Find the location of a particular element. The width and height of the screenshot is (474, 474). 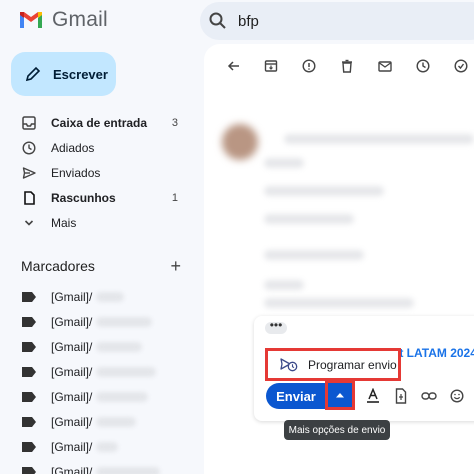

search-bar: bfp is located at coordinates (337, 21).